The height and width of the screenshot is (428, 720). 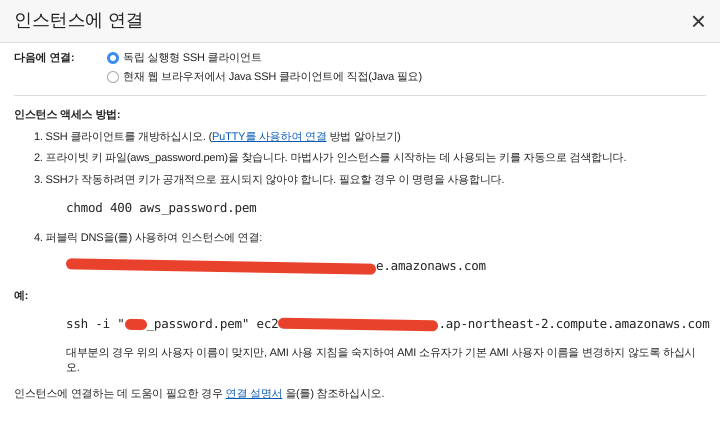 What do you see at coordinates (212, 323) in the screenshot?
I see `code-text: _password.pem" ec2` at bounding box center [212, 323].